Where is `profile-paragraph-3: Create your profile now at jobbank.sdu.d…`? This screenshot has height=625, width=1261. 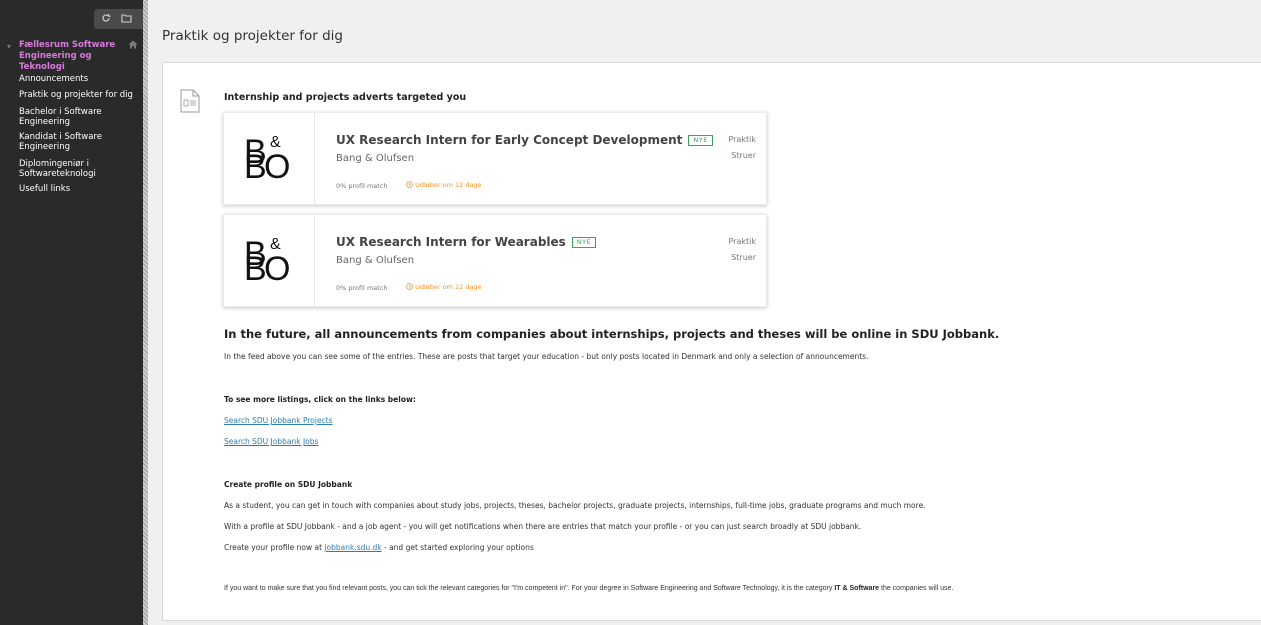 profile-paragraph-3: Create your profile now at jobbank.sdu.d… is located at coordinates (379, 547).